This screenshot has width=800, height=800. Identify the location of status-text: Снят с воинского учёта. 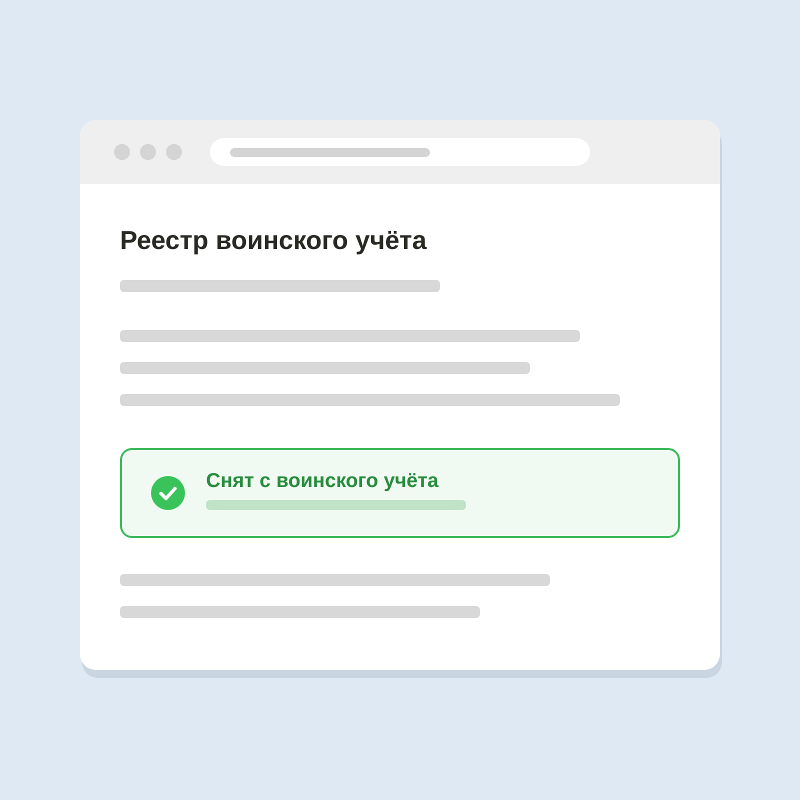
(322, 481).